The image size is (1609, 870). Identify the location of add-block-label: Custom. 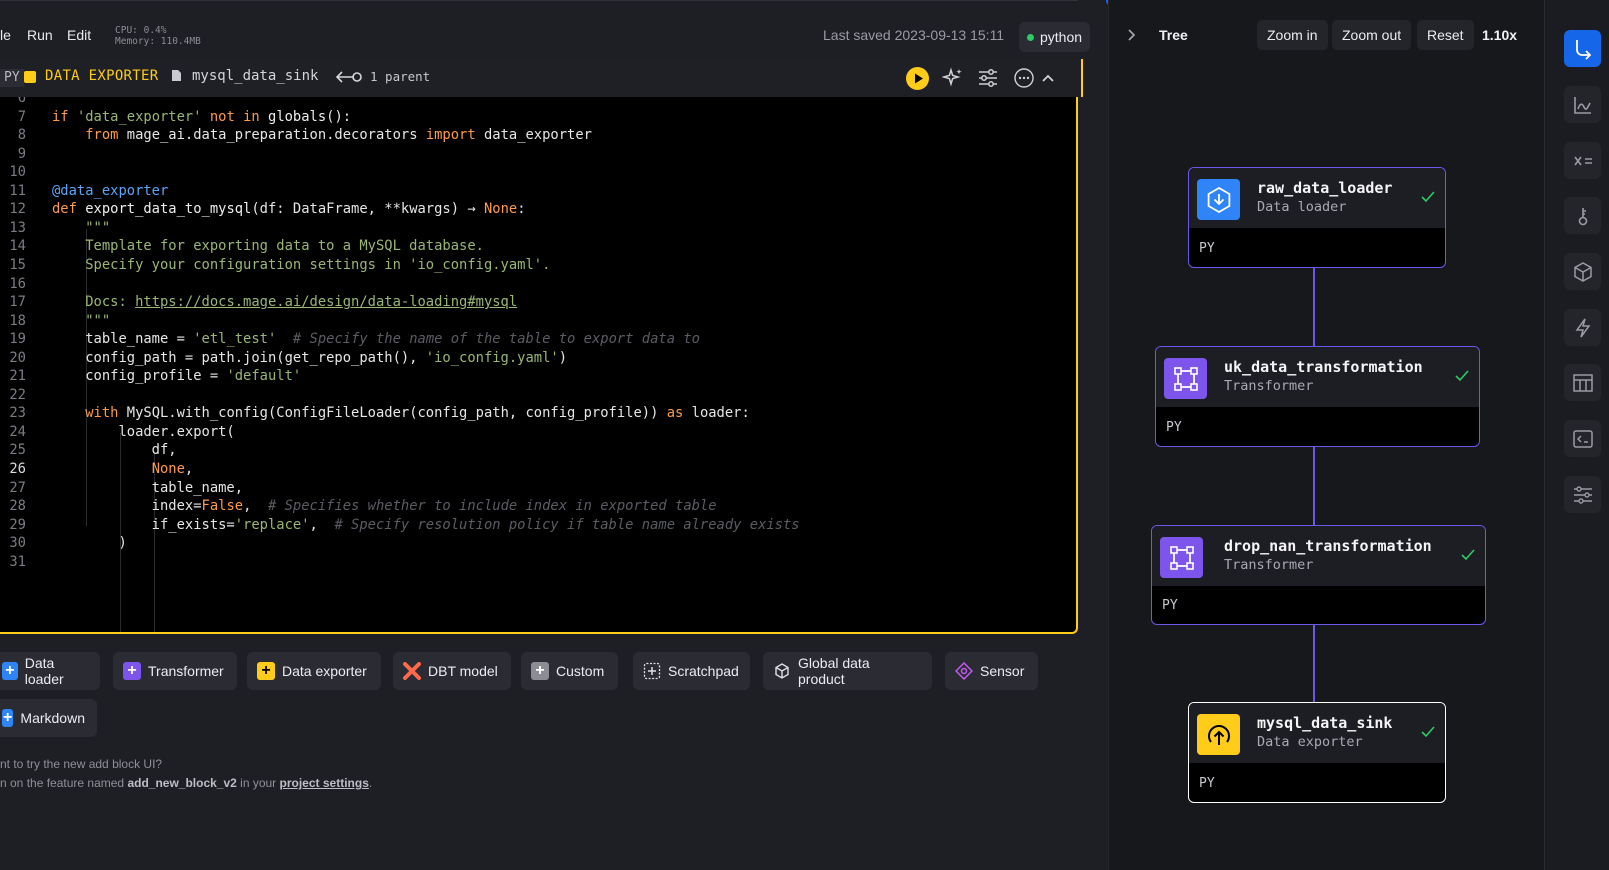
(580, 671).